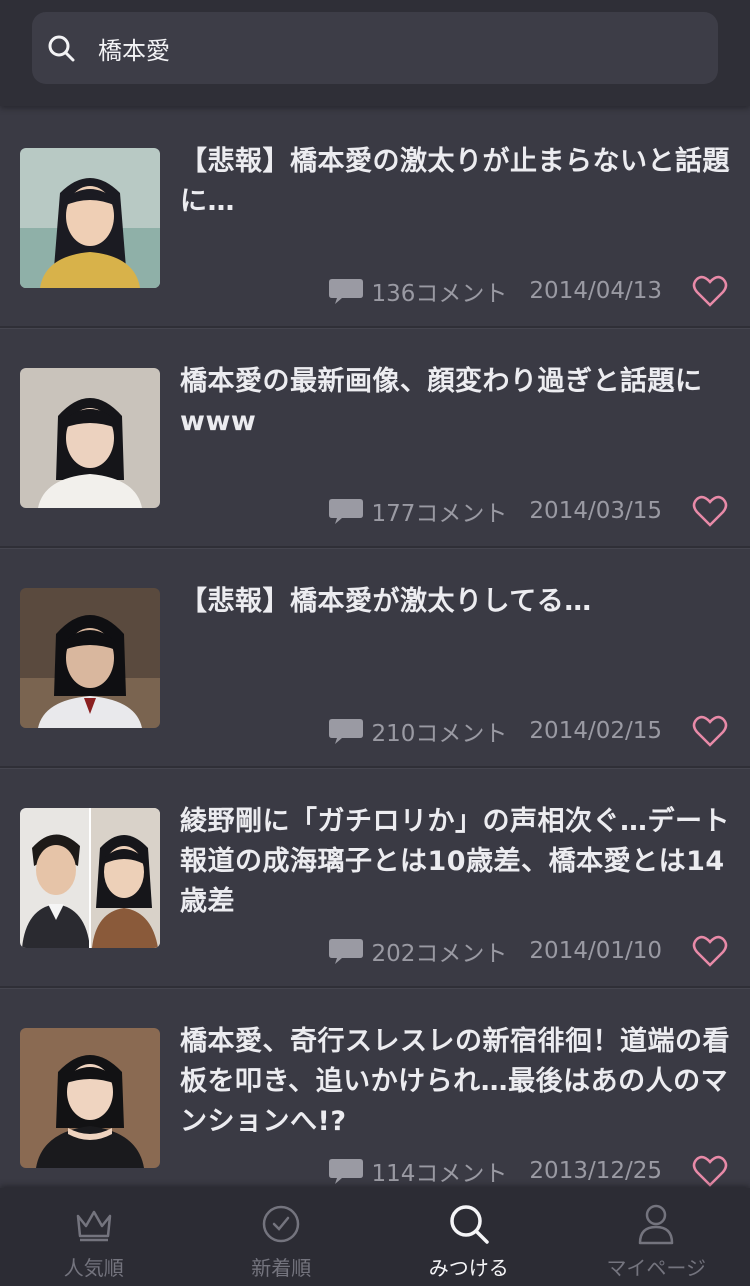  I want to click on tab-mypage: マイページ, so click(656, 1237).